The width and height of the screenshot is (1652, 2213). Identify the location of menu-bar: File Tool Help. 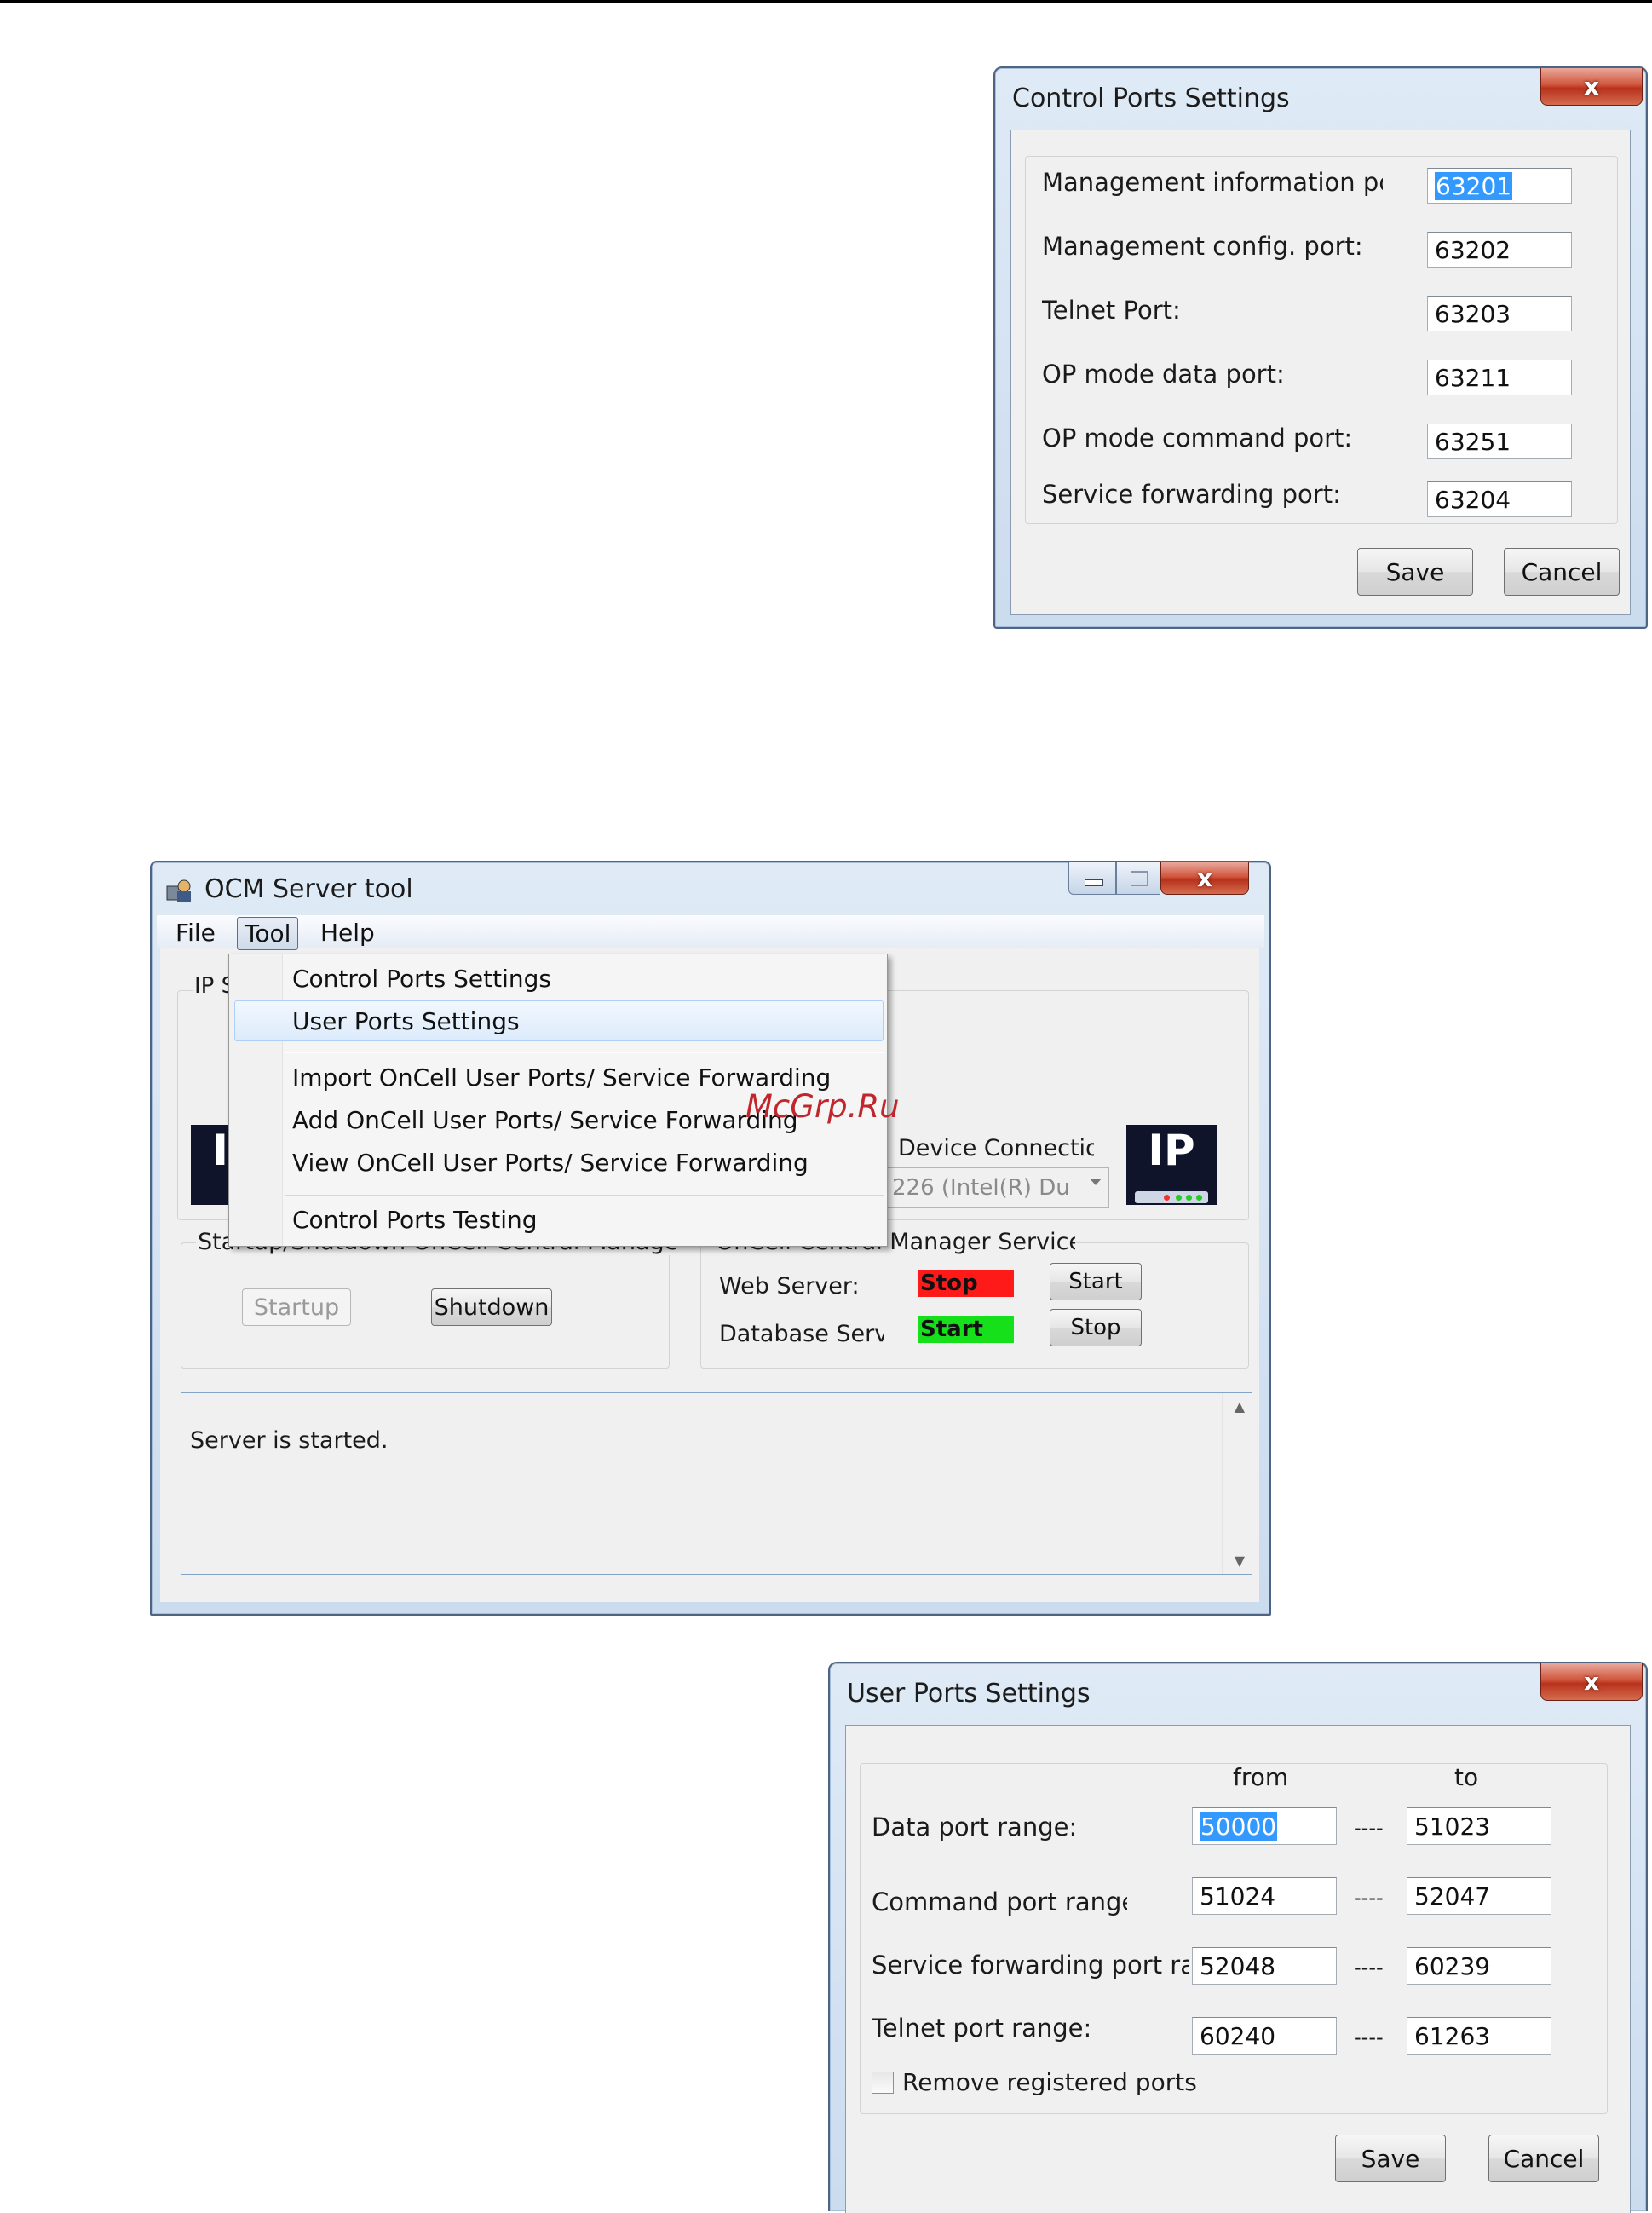
(710, 932).